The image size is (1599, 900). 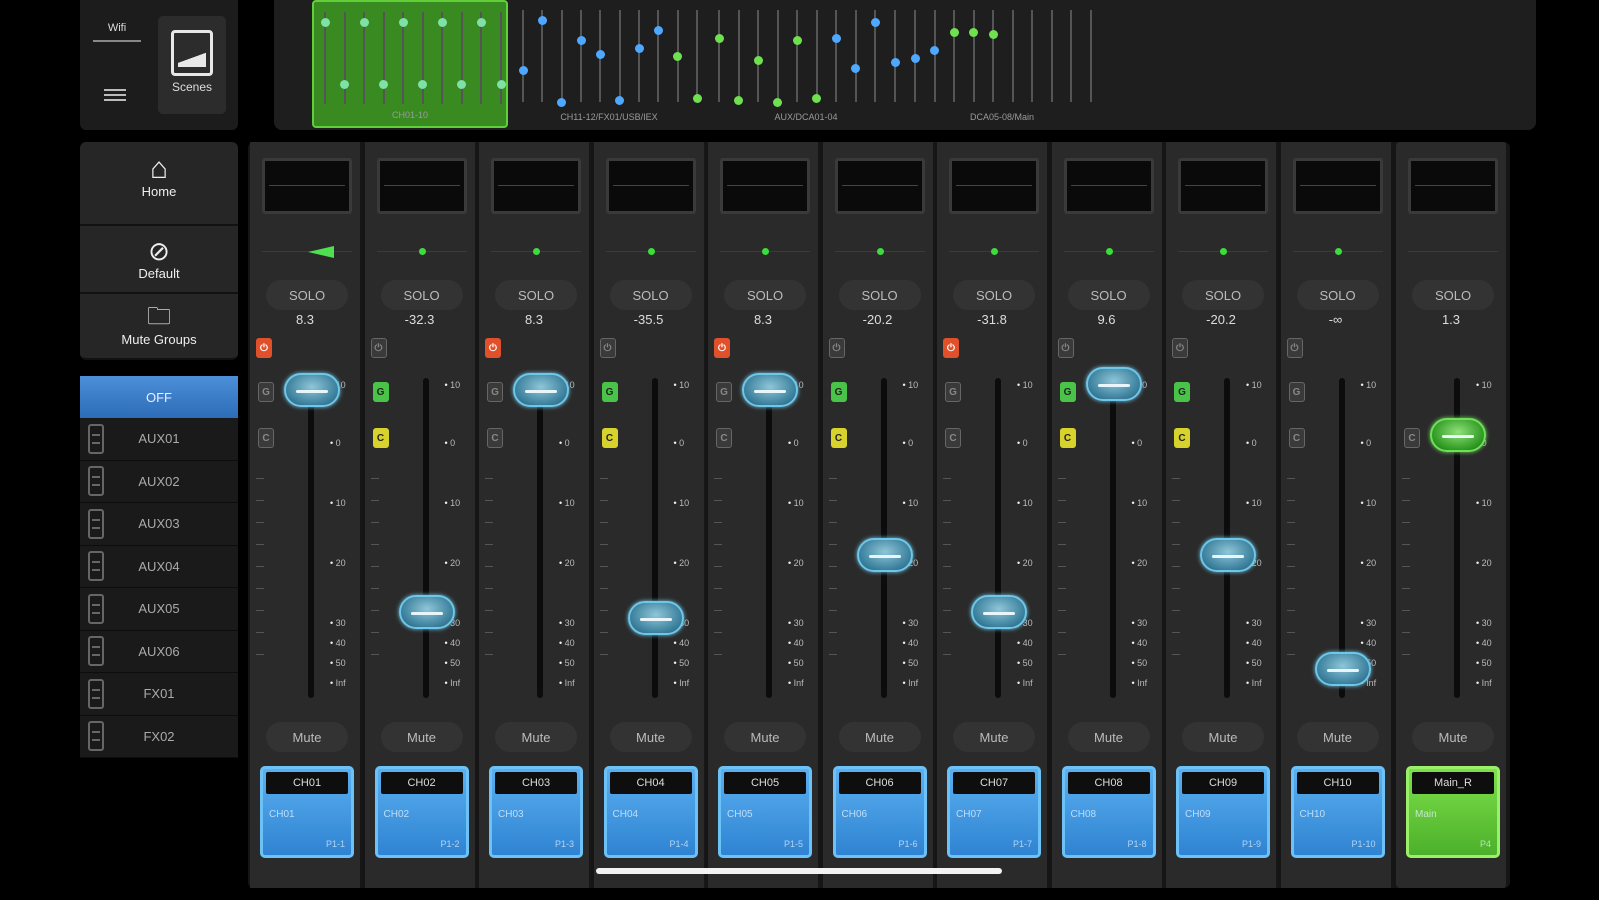 I want to click on default-button: ⊘ Default, so click(x=159, y=260).